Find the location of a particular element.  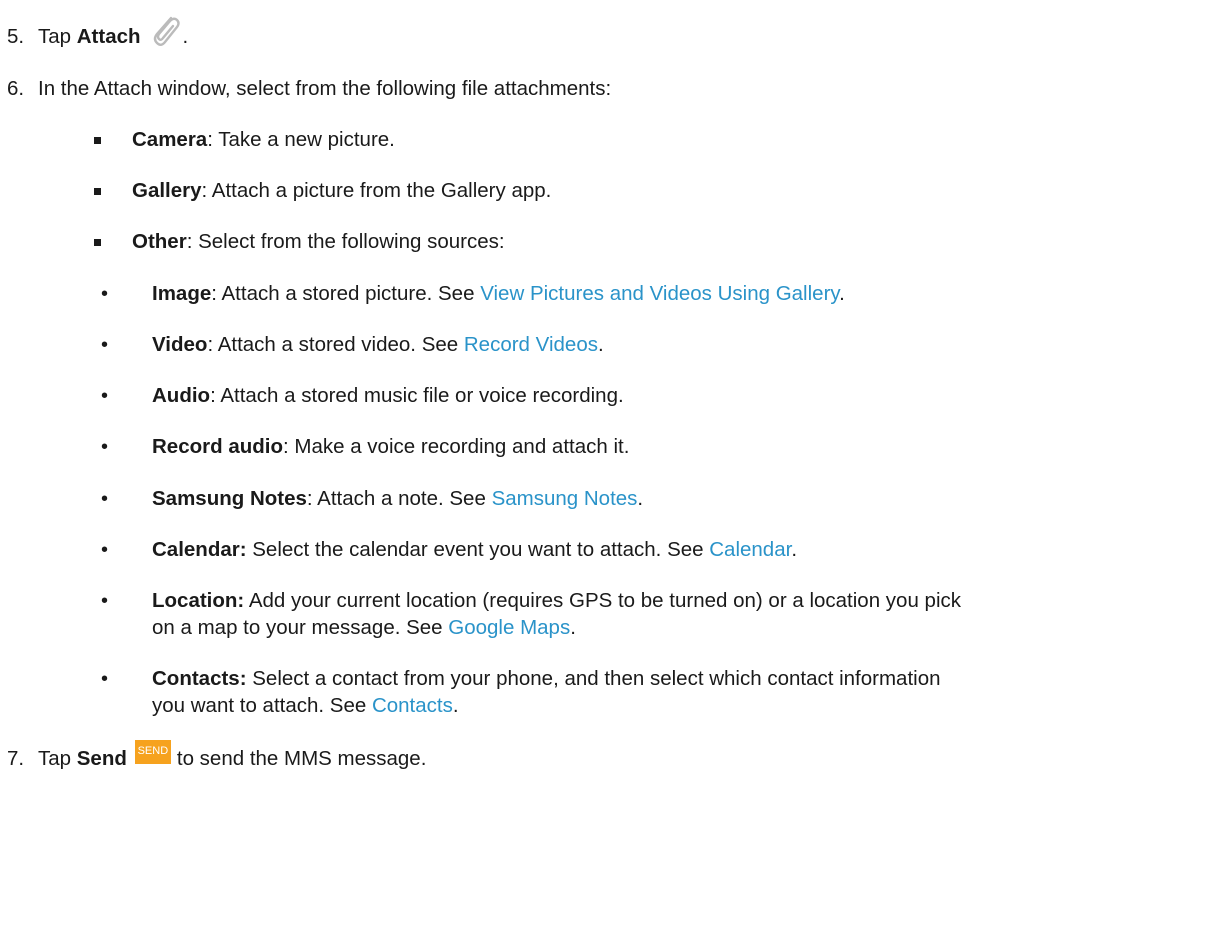

step-number: 7. is located at coordinates (16, 758).